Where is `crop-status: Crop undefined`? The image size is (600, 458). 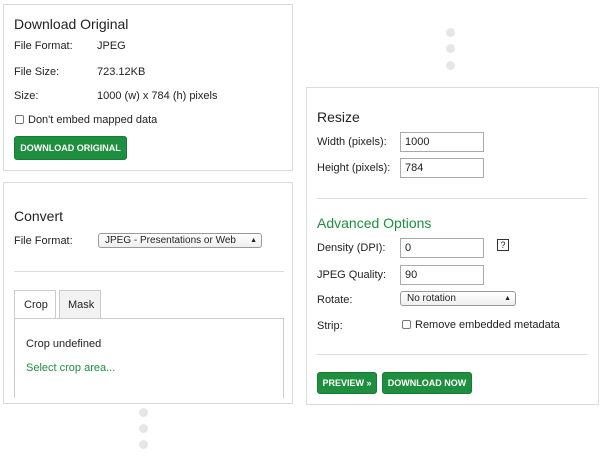
crop-status: Crop undefined is located at coordinates (64, 344).